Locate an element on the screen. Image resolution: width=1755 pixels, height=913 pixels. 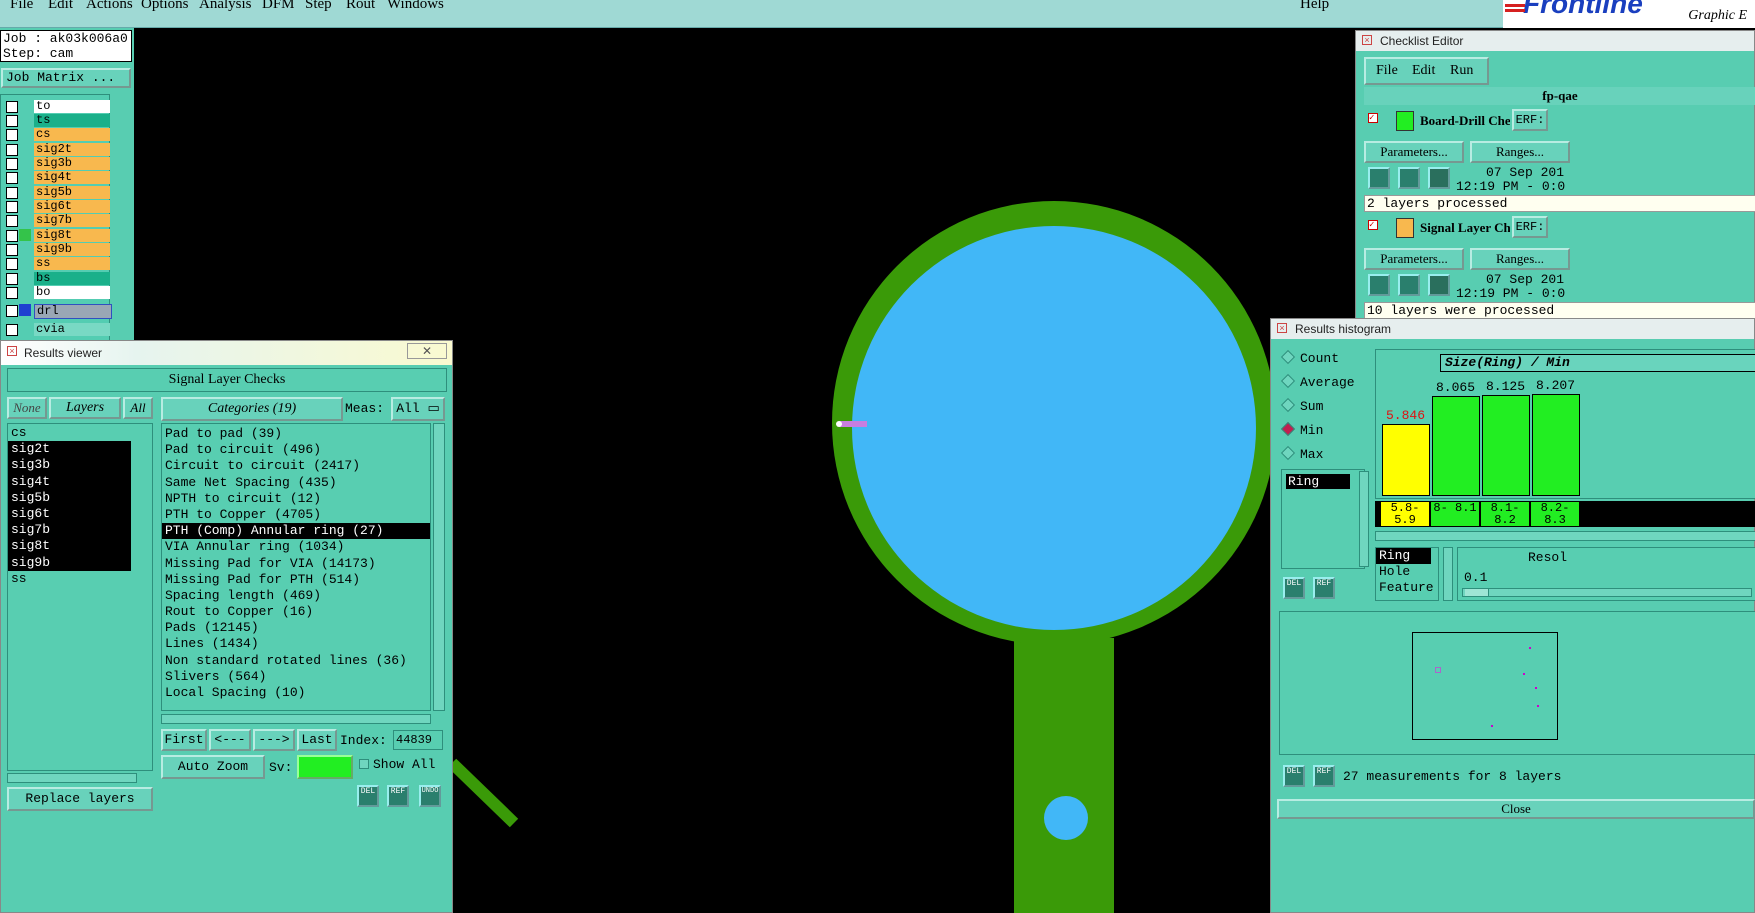
menu-file: File is located at coordinates (21, 6).